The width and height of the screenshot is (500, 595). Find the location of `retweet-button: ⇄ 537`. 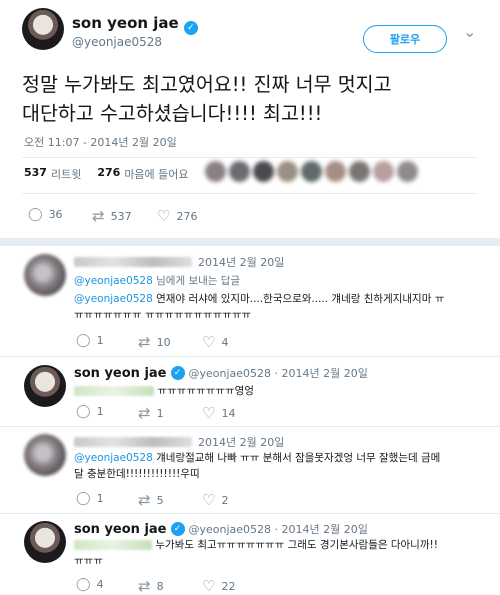

retweet-button: ⇄ 537 is located at coordinates (112, 216).